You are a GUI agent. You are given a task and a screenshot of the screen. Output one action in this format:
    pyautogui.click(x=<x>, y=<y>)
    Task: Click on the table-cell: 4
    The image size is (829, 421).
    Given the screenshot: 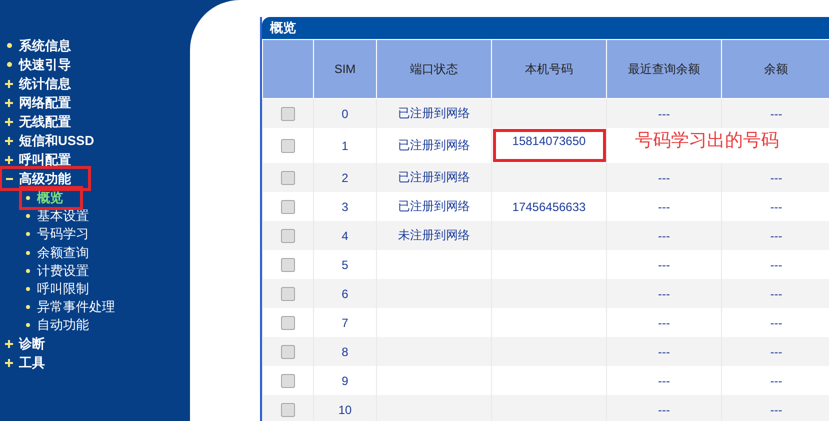 What is the action you would take?
    pyautogui.click(x=345, y=235)
    